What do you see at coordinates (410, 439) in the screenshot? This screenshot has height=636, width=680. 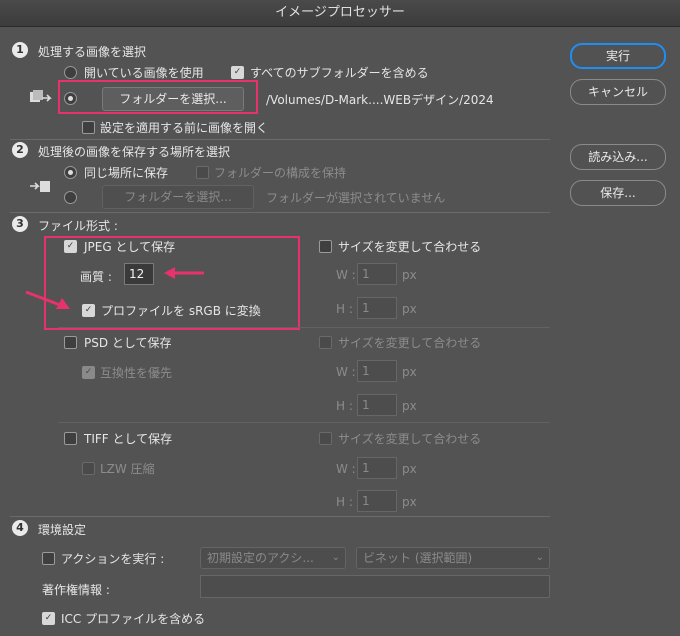 I see `tiff-resize-label: サイズを変更して合わせる` at bounding box center [410, 439].